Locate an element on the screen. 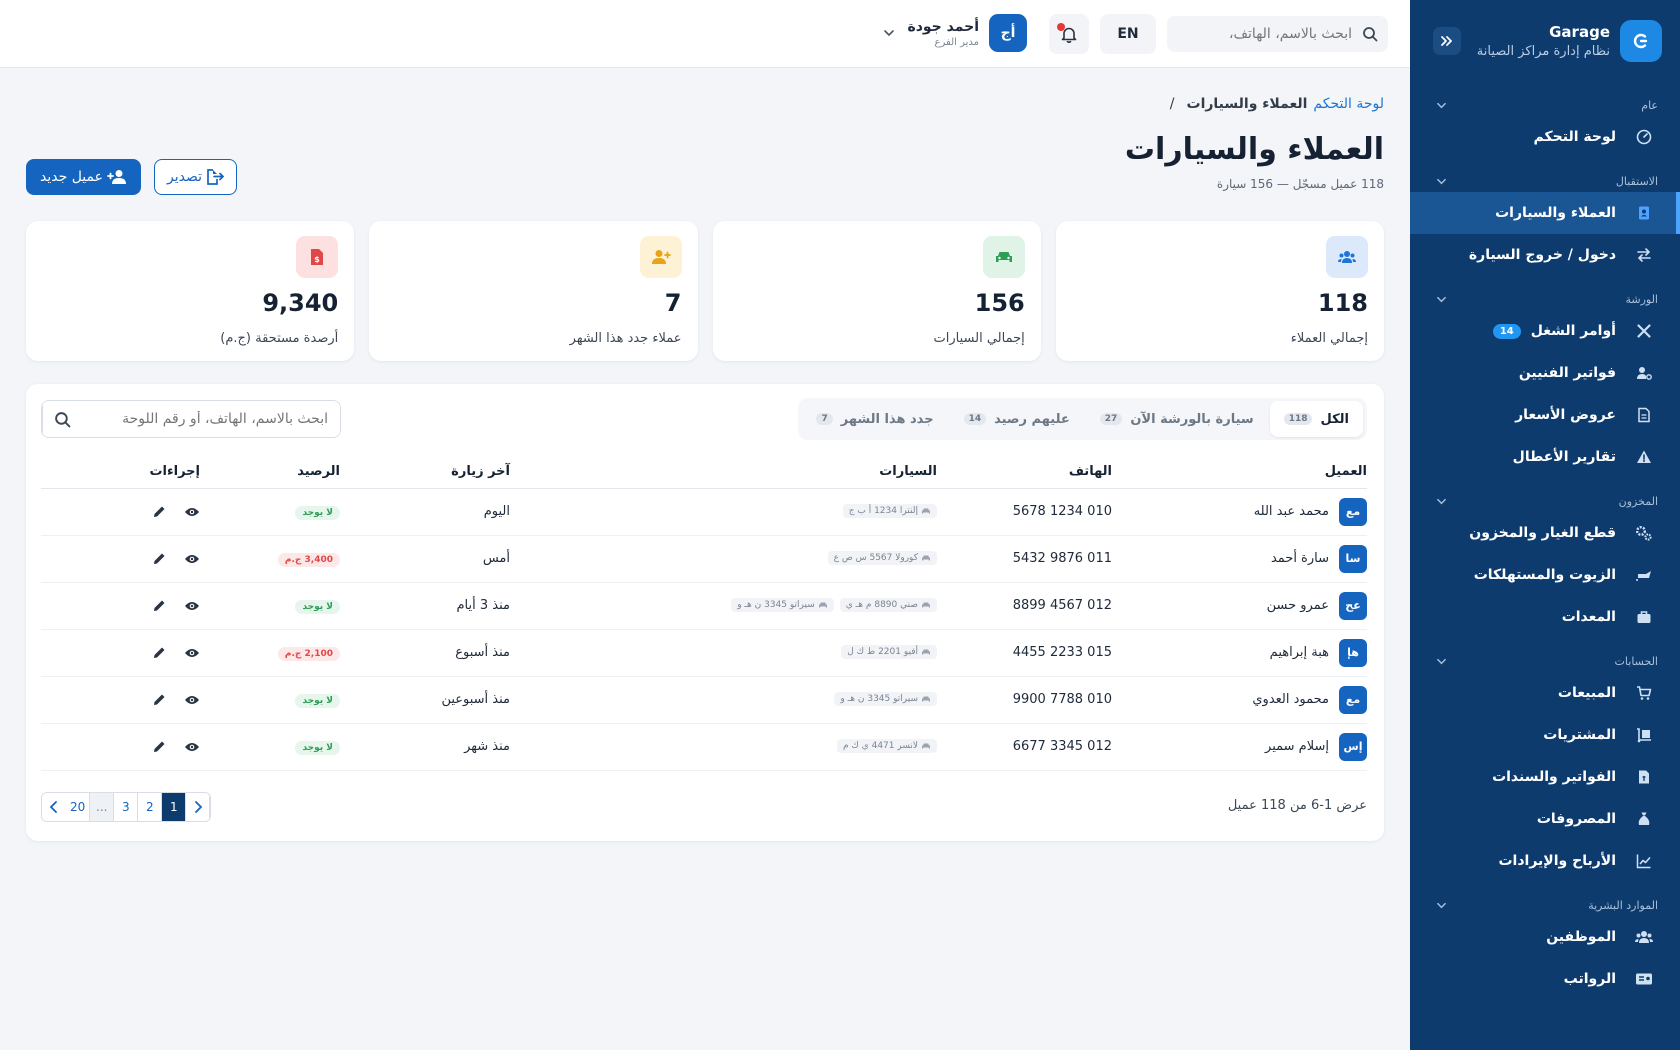  sidebar-collapse-button is located at coordinates (1447, 41).